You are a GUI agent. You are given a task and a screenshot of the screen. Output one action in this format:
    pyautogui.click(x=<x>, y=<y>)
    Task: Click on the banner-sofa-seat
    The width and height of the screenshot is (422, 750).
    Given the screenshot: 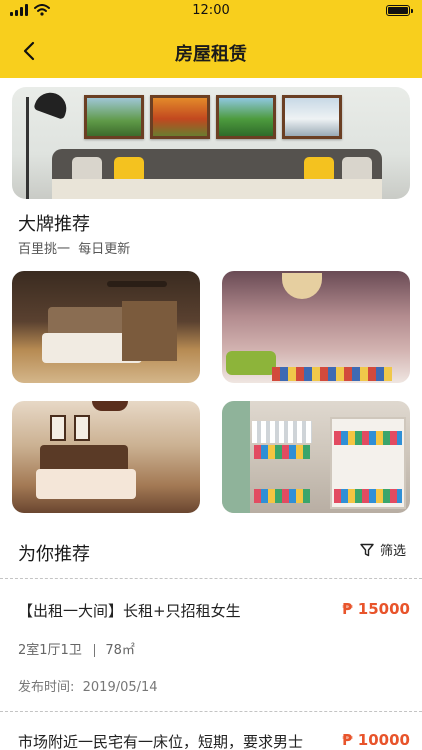 What is the action you would take?
    pyautogui.click(x=217, y=189)
    